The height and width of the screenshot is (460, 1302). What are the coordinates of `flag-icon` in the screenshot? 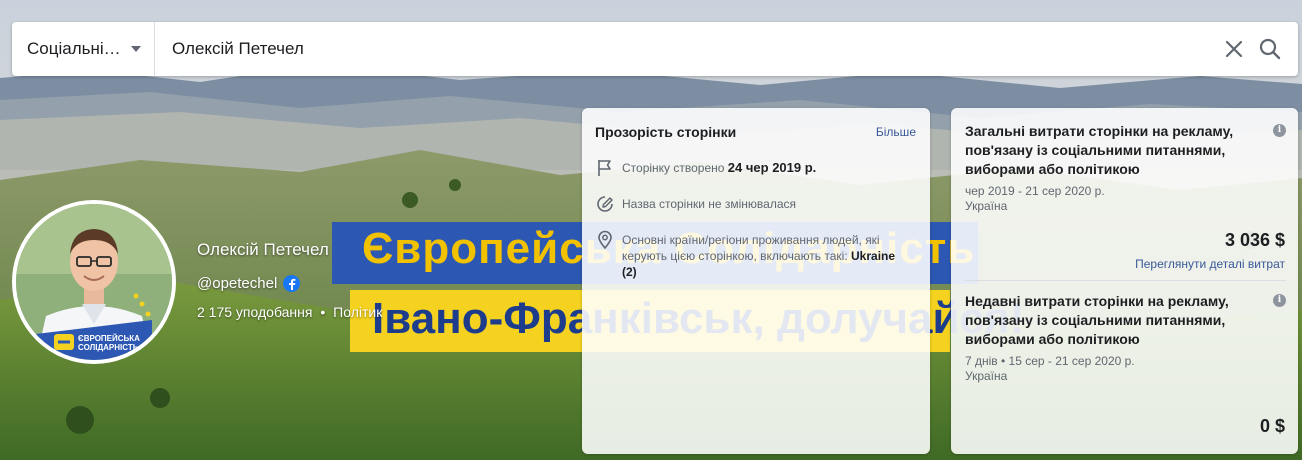 It's located at (605, 168).